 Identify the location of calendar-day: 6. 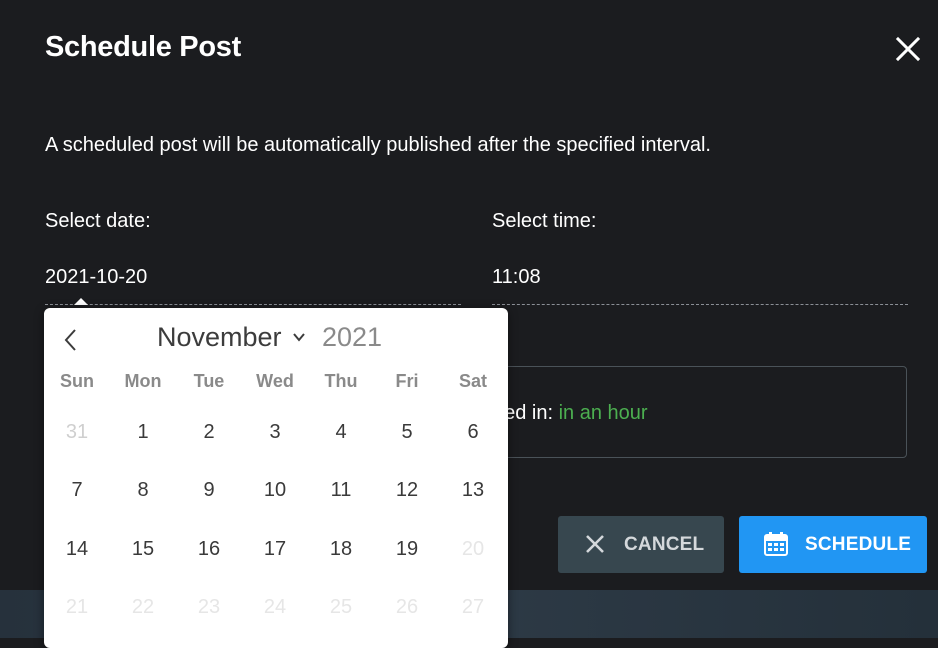
(473, 432).